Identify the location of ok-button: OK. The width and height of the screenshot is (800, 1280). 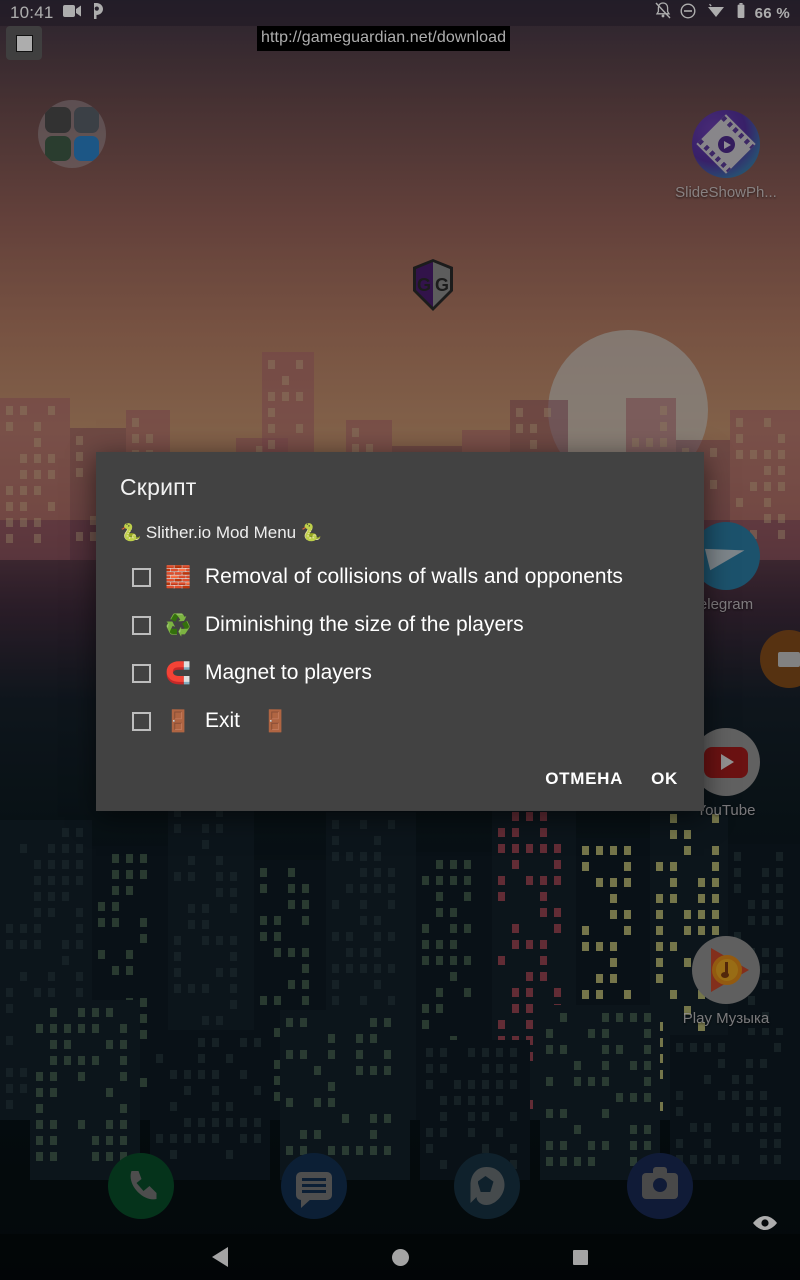
(664, 779).